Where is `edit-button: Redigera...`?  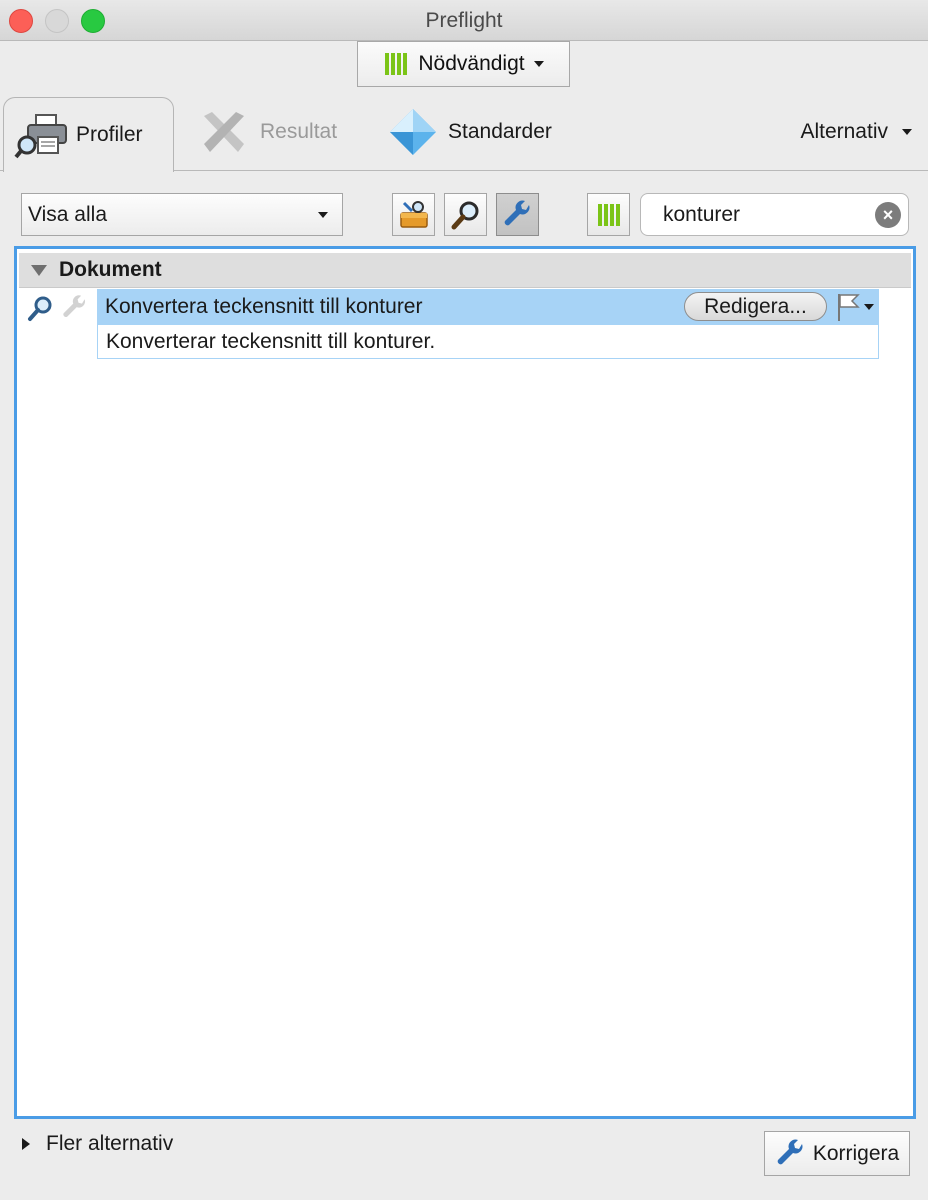
edit-button: Redigera... is located at coordinates (755, 306).